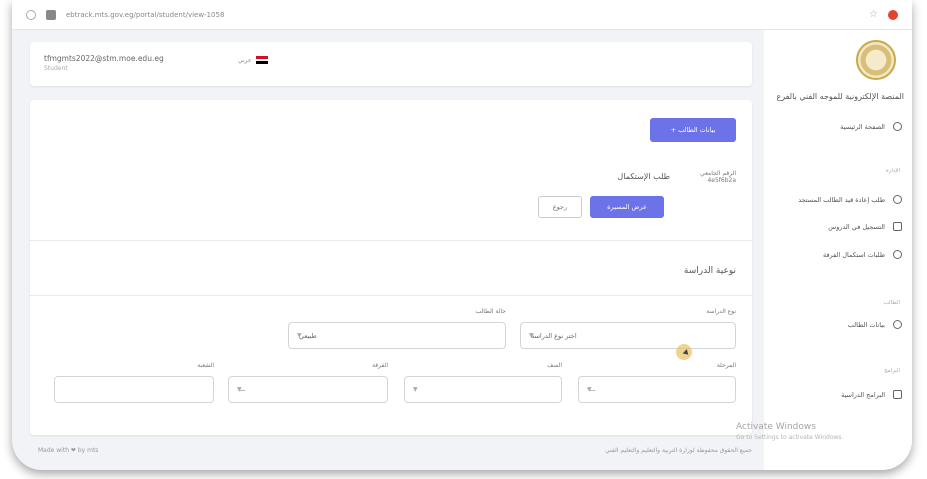  I want to click on study-type-select: اختر نوع الدراسة ▼, so click(628, 335).